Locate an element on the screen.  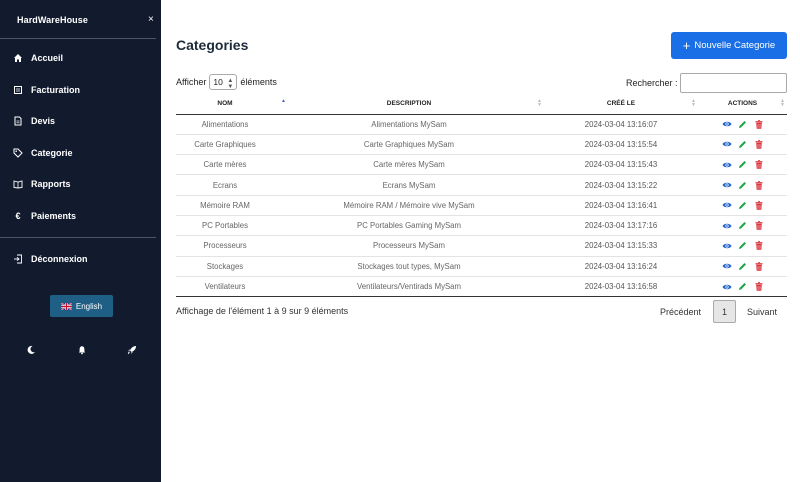
sidebar-item-label: Déconnexion is located at coordinates (59, 259).